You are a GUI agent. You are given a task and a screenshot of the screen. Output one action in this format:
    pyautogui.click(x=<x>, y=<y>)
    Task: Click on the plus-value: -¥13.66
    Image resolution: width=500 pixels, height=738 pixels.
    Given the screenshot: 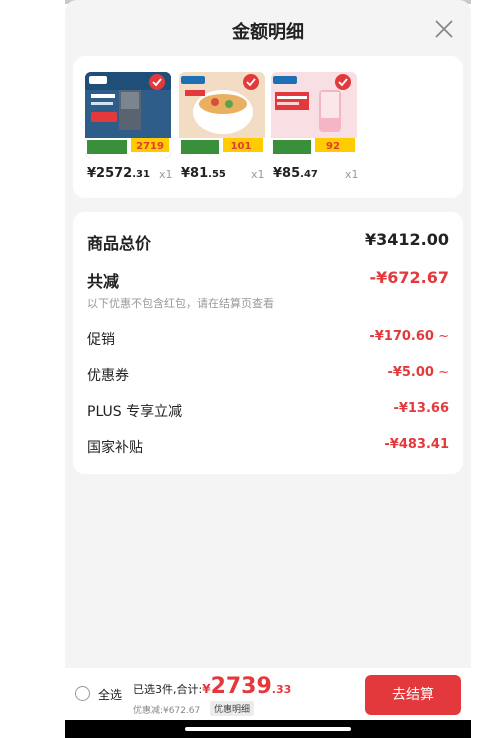 What is the action you would take?
    pyautogui.click(x=421, y=408)
    